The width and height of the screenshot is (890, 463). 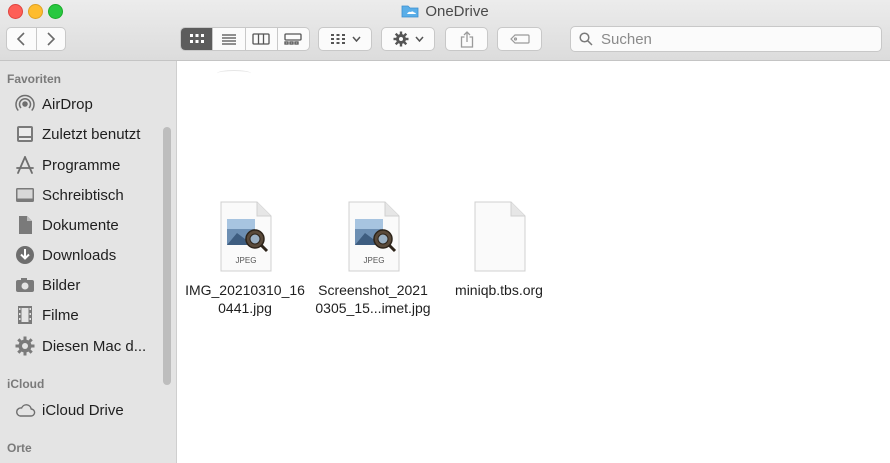 I want to click on sidebar-item-documents: Dokumente, so click(x=88, y=225).